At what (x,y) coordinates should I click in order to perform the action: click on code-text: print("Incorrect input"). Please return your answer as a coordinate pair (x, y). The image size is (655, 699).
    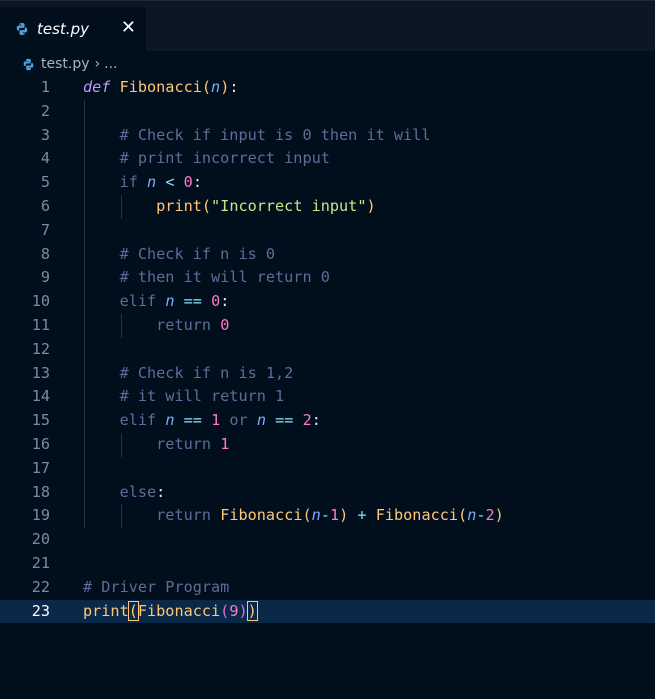
    Looking at the image, I should click on (266, 205).